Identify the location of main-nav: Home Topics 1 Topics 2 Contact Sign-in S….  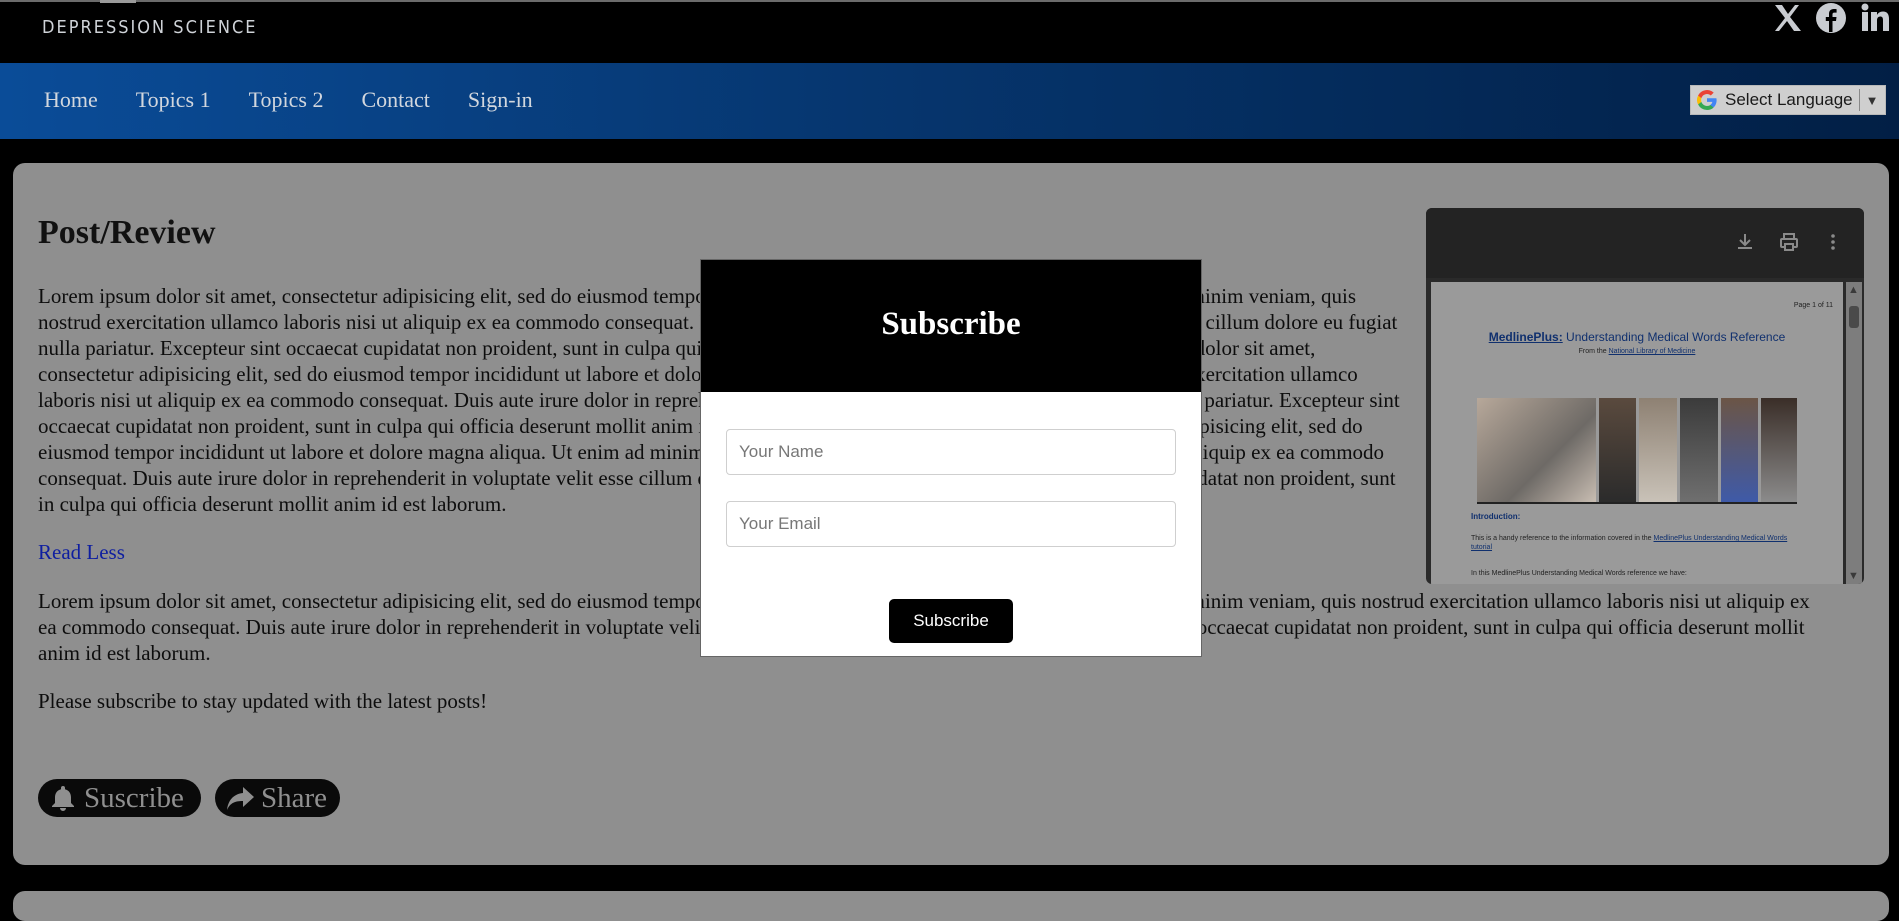
(949, 101).